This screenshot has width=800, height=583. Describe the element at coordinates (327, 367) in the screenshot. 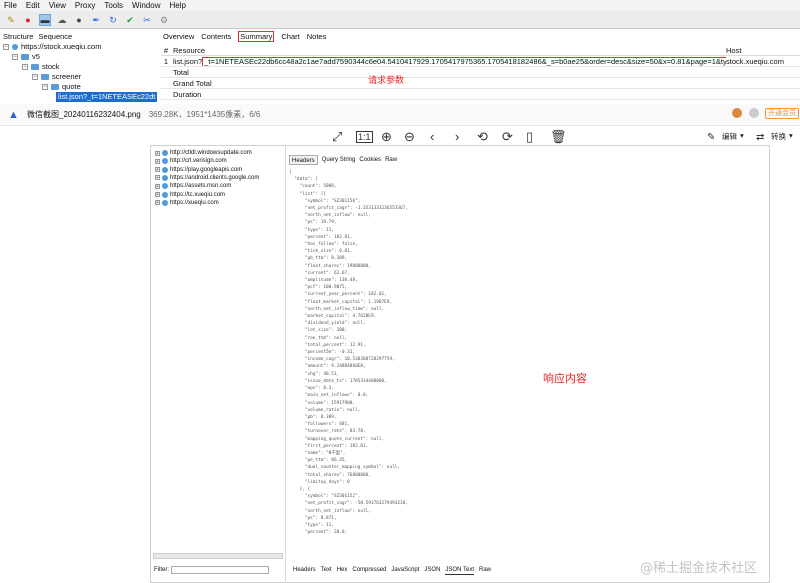

I see `json-line: "amount": 9.24884860E8,` at that location.